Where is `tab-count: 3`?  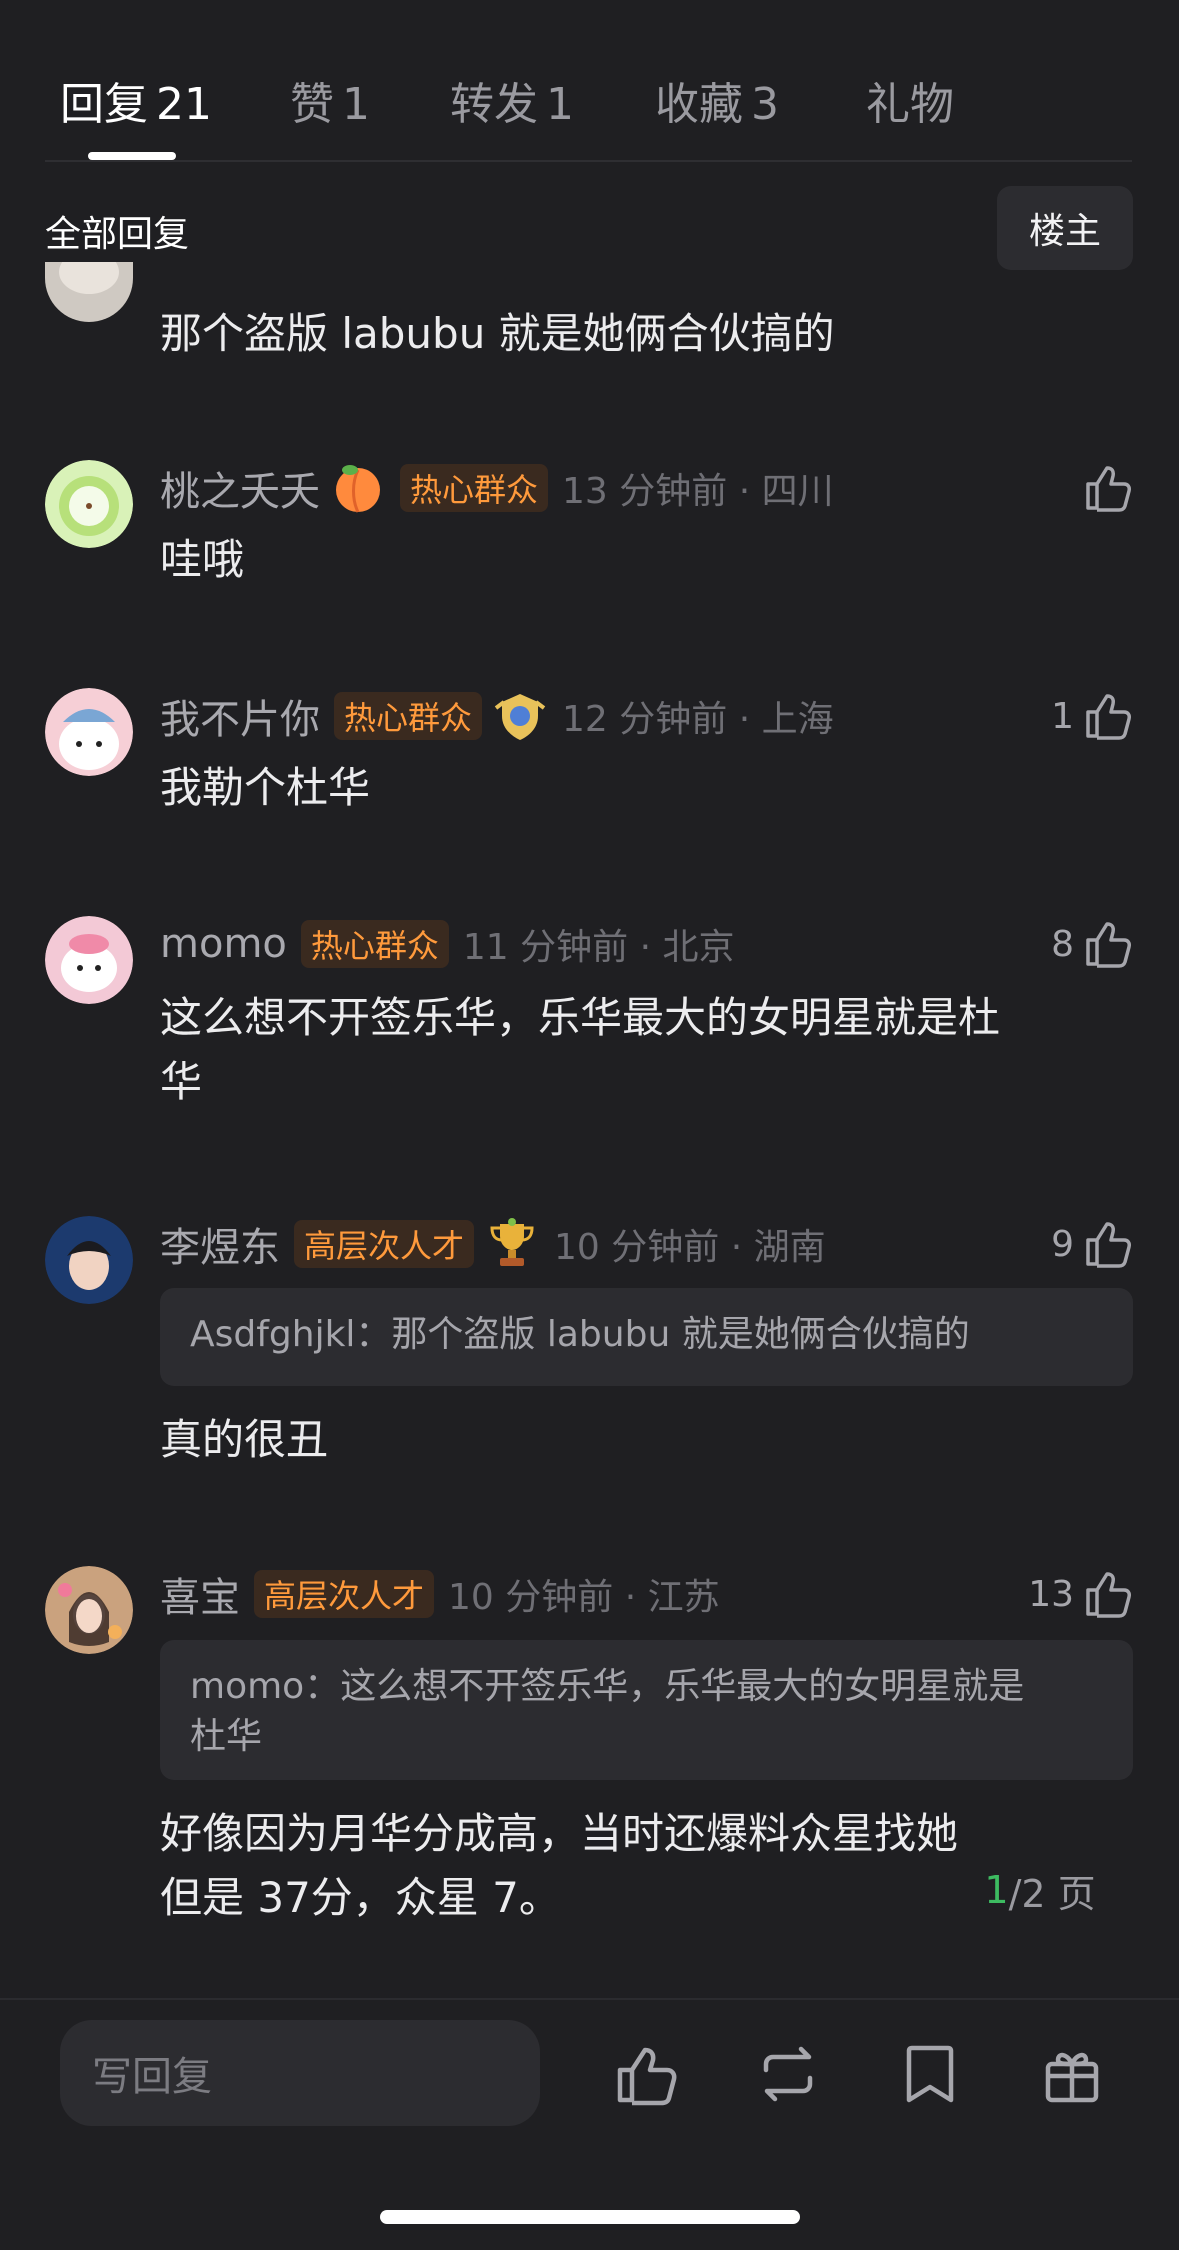 tab-count: 3 is located at coordinates (765, 104).